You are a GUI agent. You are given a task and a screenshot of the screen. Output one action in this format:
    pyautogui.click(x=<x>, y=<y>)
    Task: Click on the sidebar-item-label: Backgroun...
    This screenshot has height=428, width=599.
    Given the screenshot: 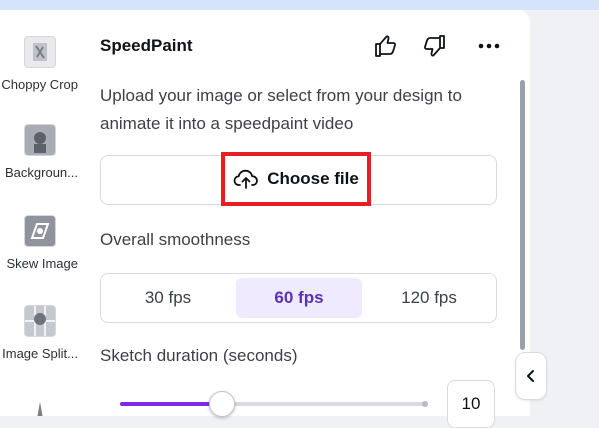 What is the action you would take?
    pyautogui.click(x=41, y=172)
    